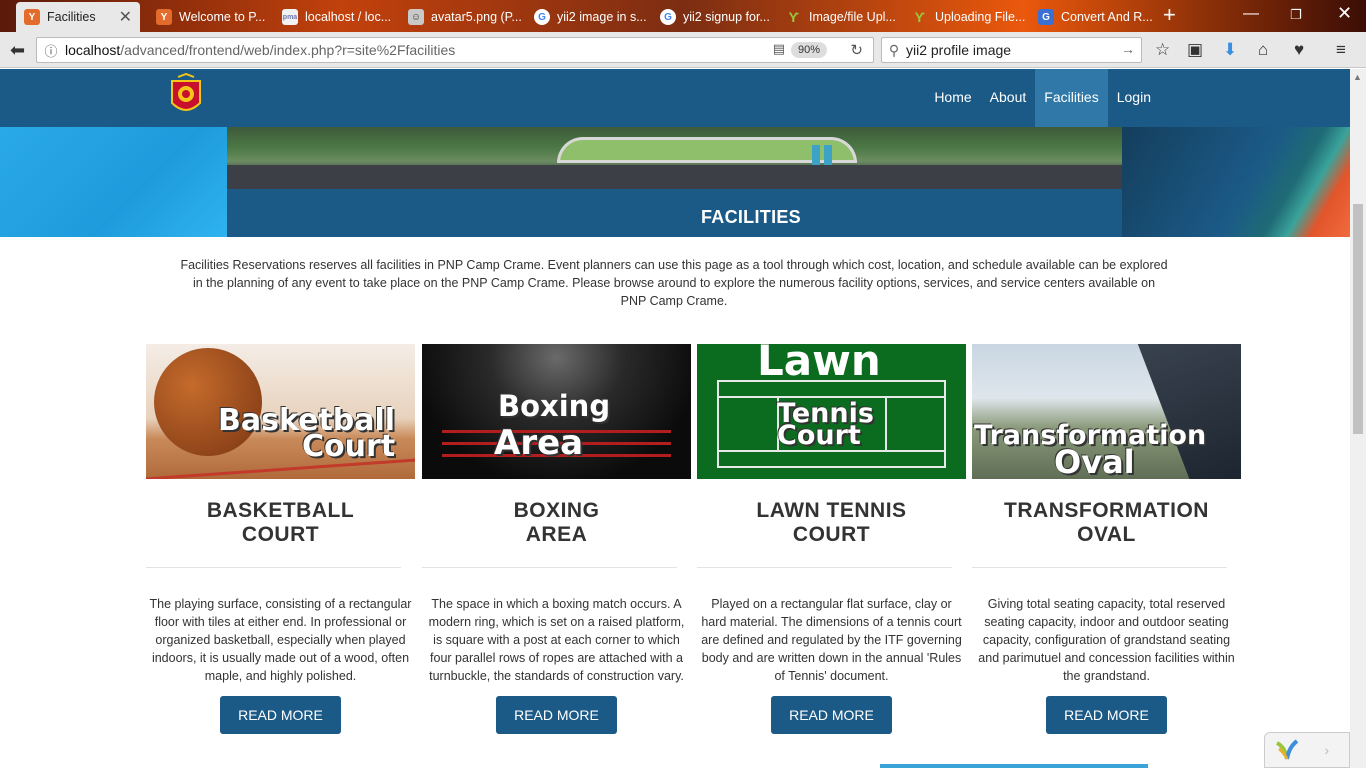  I want to click on card-title-line2: OVAL, so click(1106, 534).